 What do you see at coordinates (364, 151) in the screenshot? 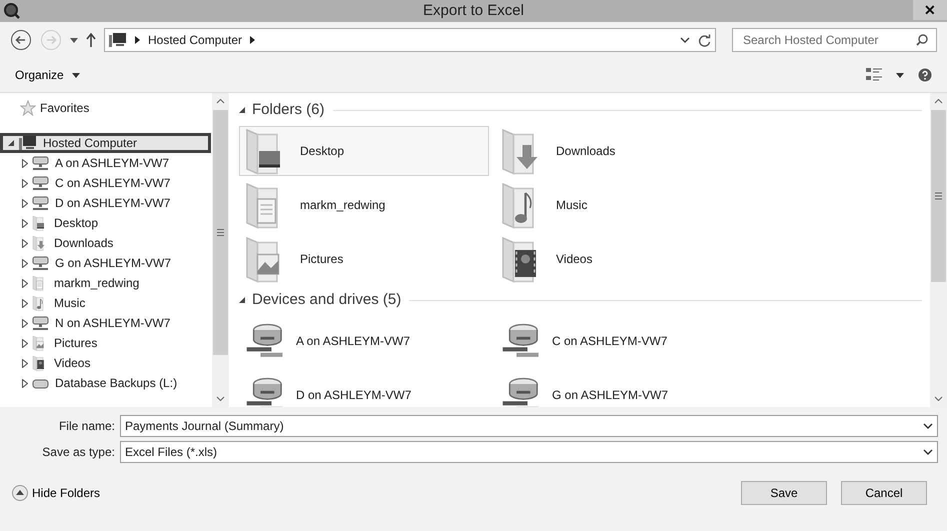
I see `file-item: Desktop` at bounding box center [364, 151].